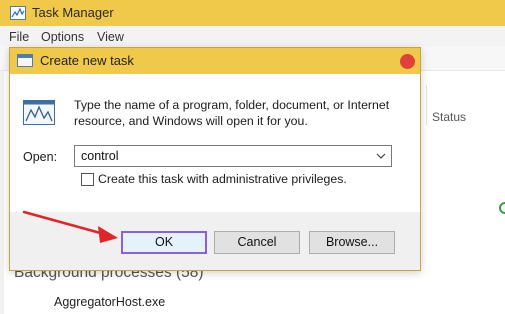 This screenshot has width=505, height=314. Describe the element at coordinates (164, 242) in the screenshot. I see `ok-button: OK` at that location.